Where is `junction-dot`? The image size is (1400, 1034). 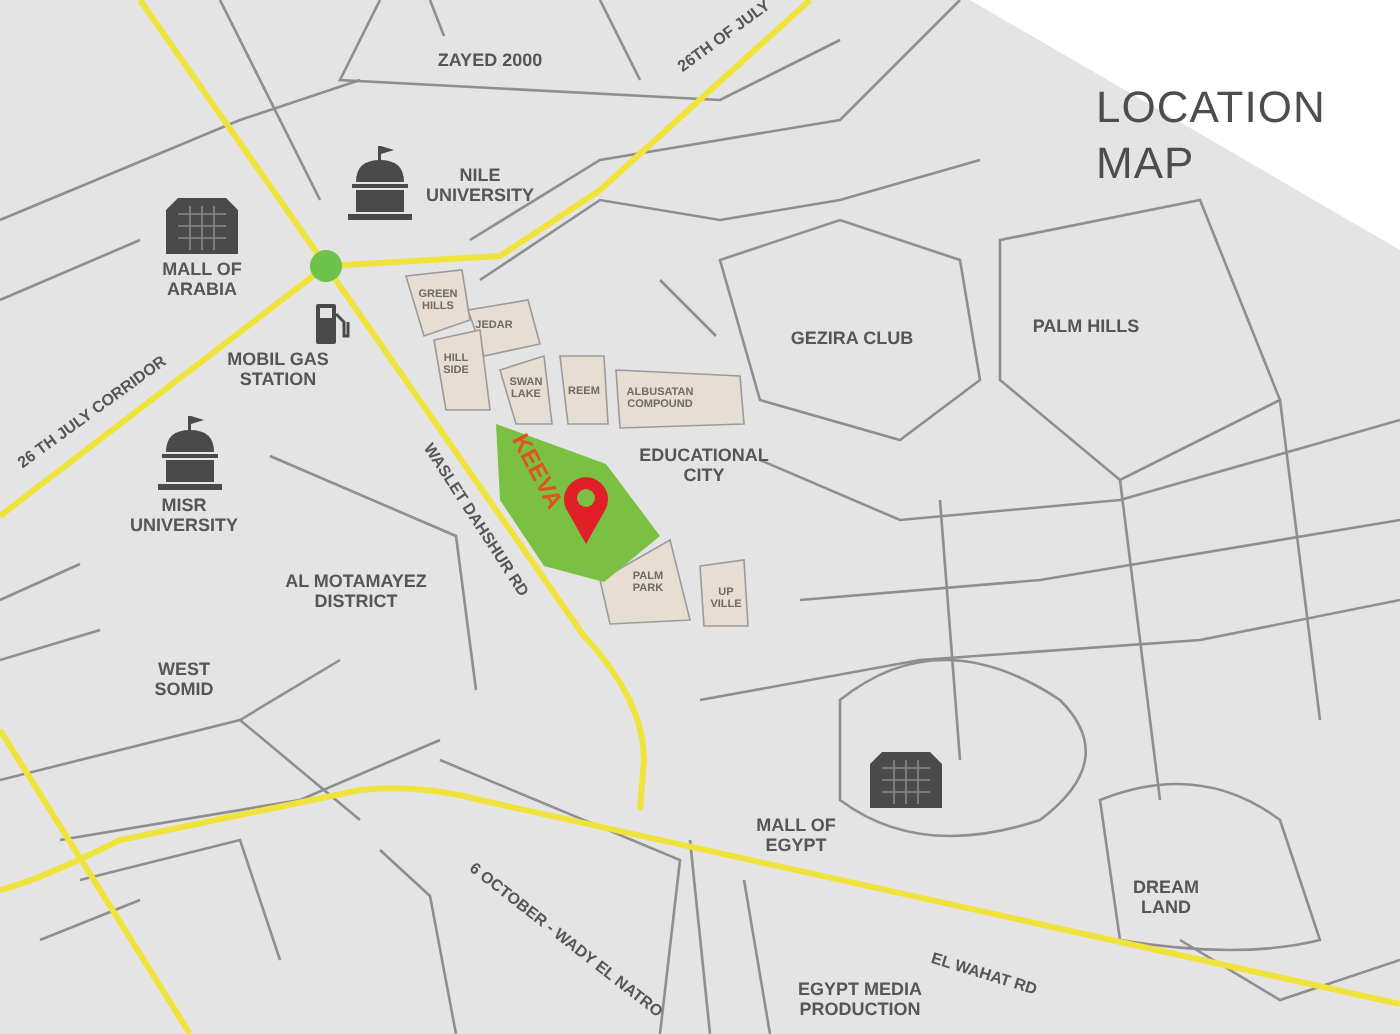
junction-dot is located at coordinates (326, 266).